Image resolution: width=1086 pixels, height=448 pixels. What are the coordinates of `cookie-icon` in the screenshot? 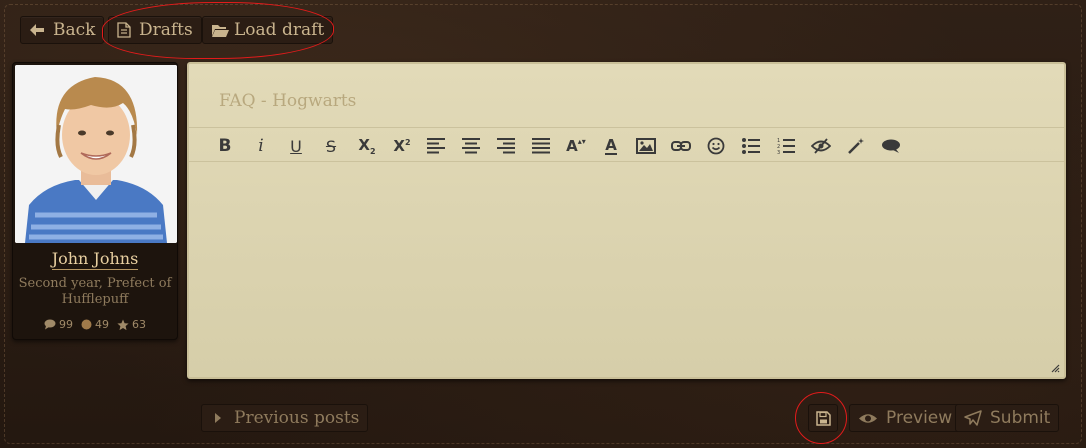 It's located at (86, 324).